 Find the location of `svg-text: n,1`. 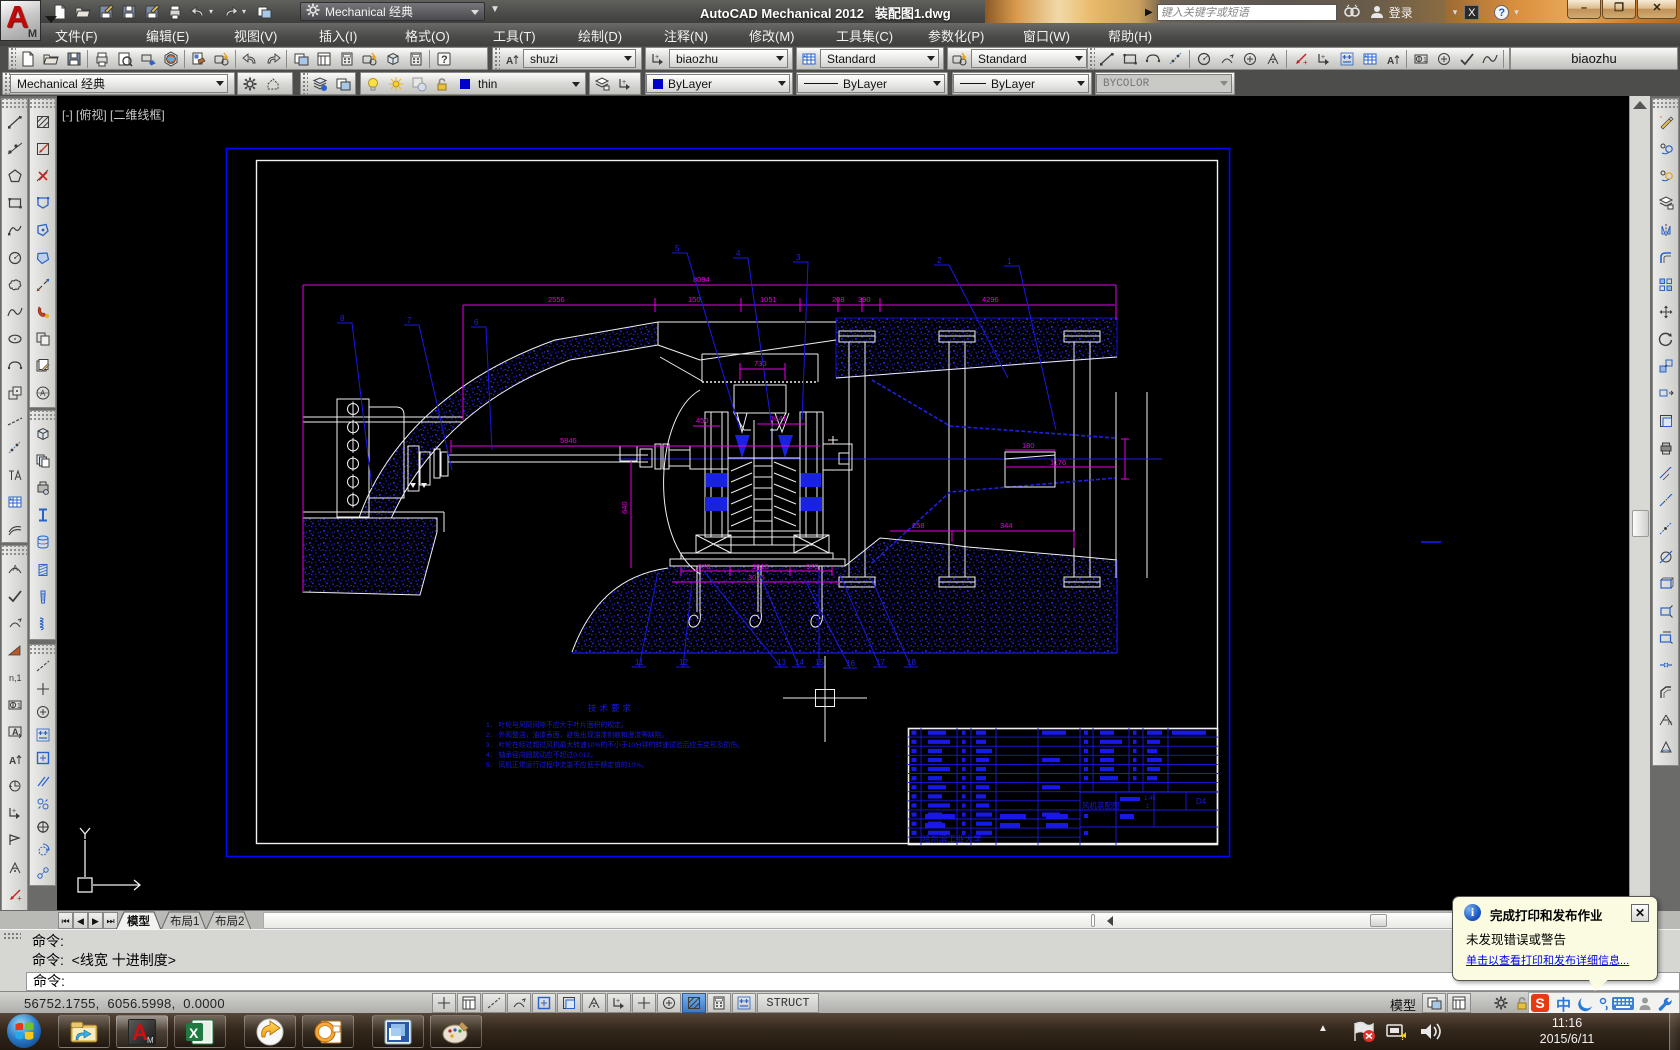

svg-text: n,1 is located at coordinates (15, 678).